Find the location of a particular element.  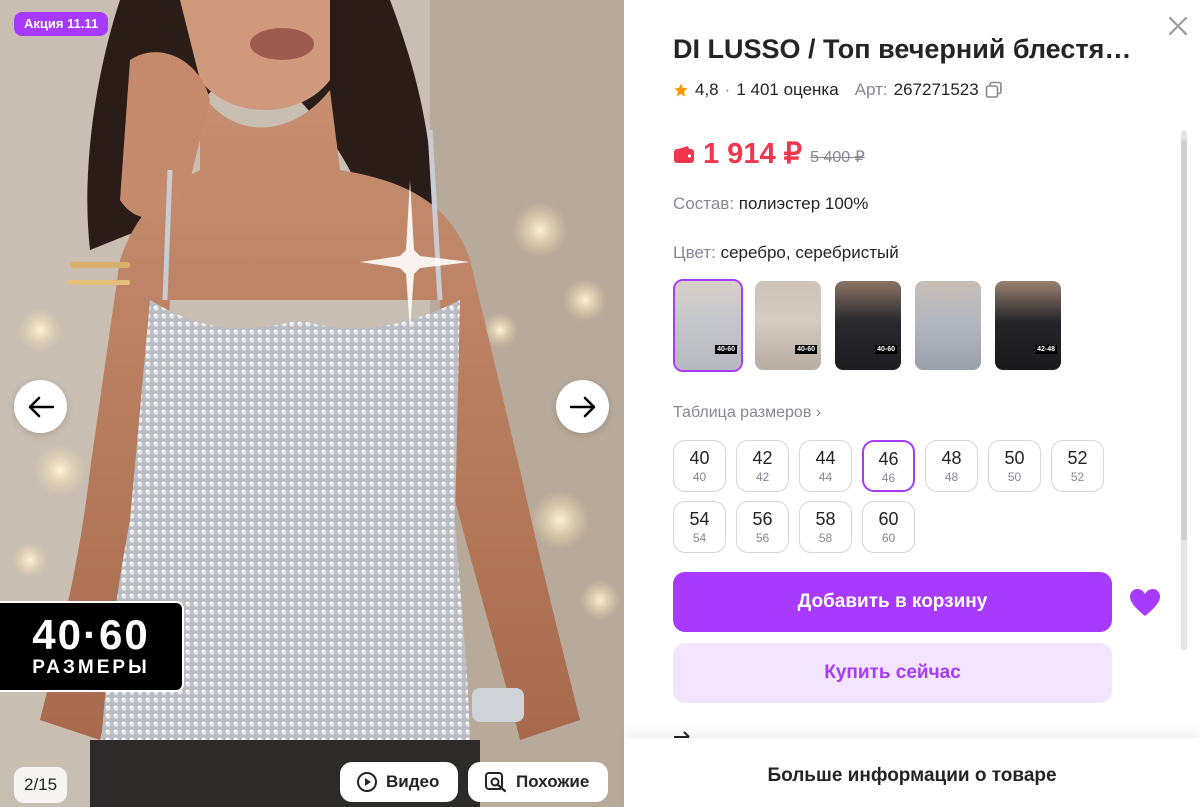

image-counter: 2/15 is located at coordinates (41, 785).